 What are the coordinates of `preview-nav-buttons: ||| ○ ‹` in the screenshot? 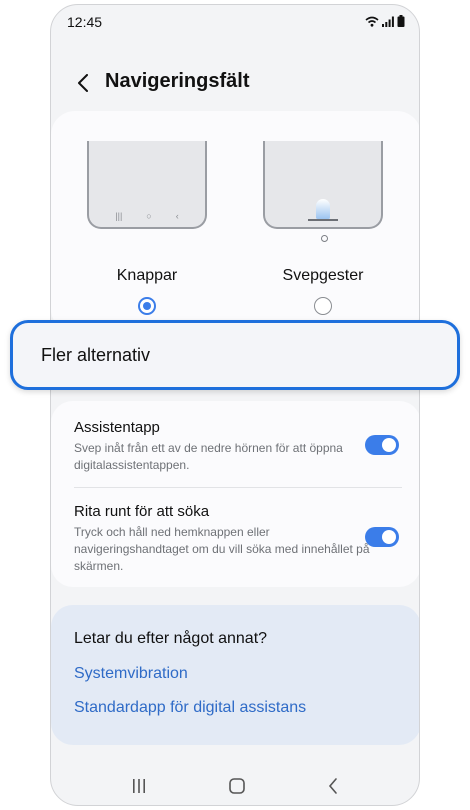 It's located at (147, 216).